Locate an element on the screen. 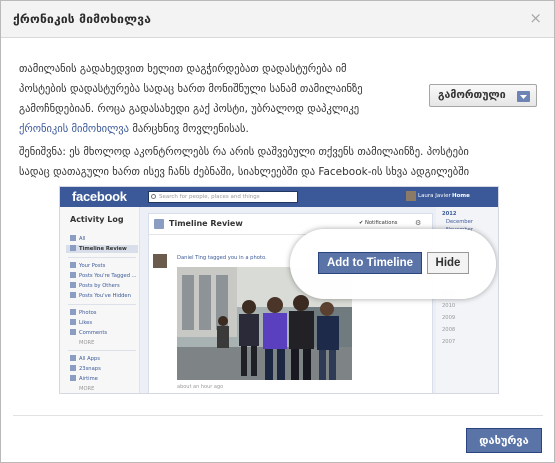 This screenshot has width=555, height=463. preview-nav-label: Photos is located at coordinates (88, 313).